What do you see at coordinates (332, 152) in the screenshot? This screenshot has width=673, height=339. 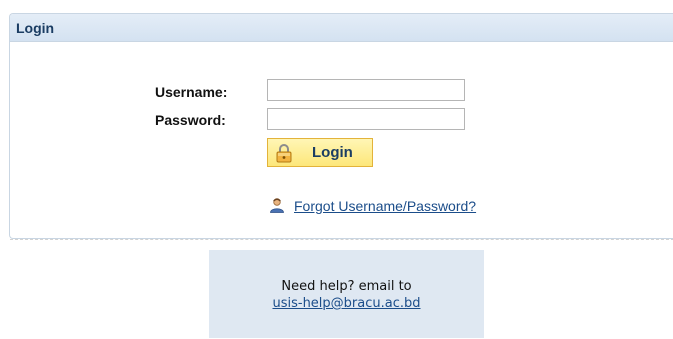 I see `login-button-label: Login` at bounding box center [332, 152].